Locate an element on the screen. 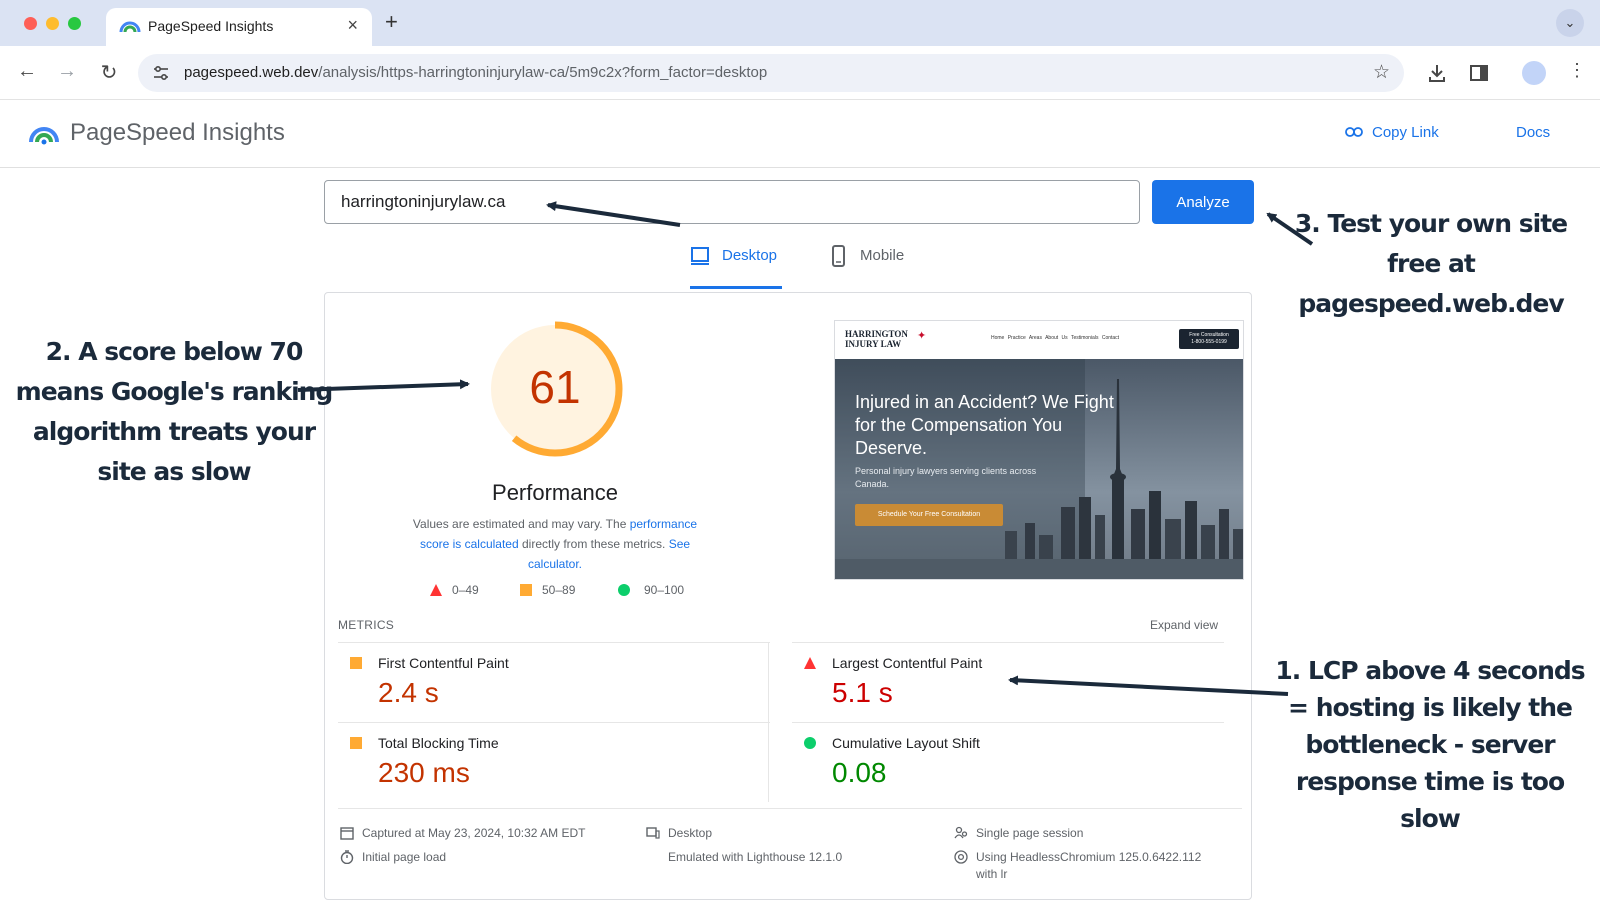 The height and width of the screenshot is (900, 1600). metric-name: Largest Contentful Paint is located at coordinates (907, 663).